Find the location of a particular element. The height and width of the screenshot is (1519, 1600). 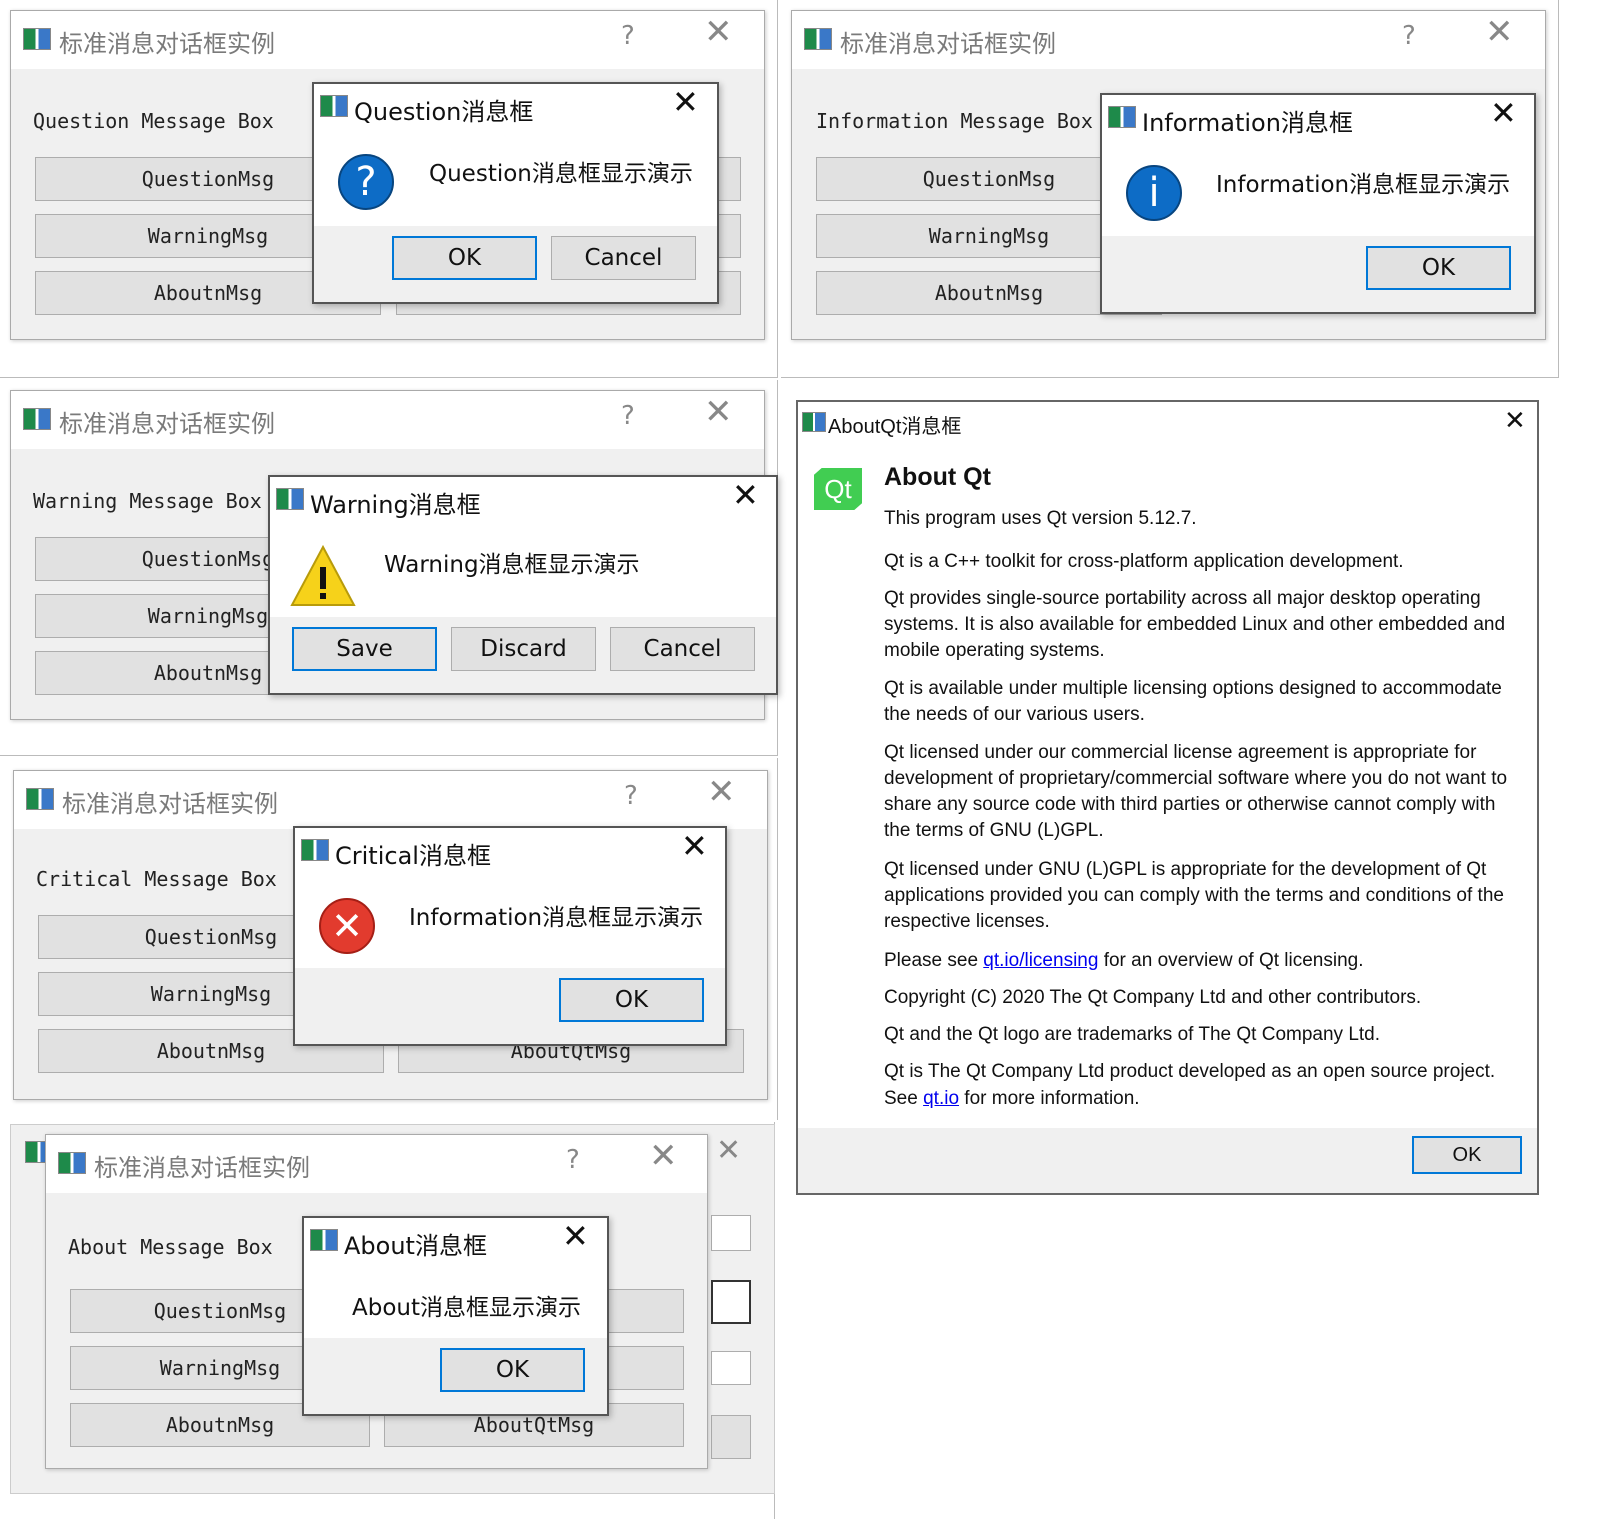

dialog-title-bar: Critical消息框 ✕ is located at coordinates (510, 850).